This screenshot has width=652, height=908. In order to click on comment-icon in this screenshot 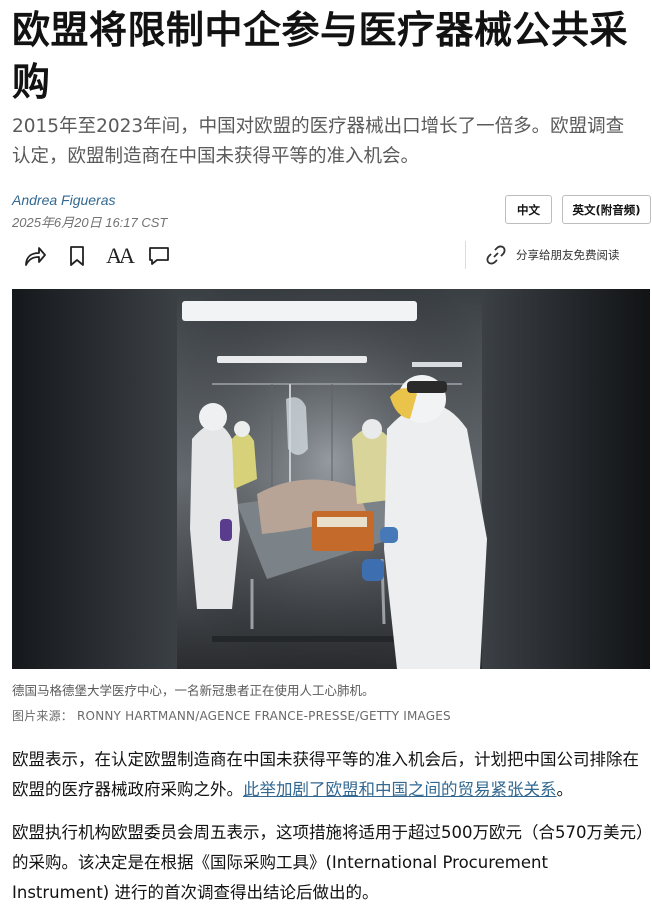, I will do `click(159, 256)`.